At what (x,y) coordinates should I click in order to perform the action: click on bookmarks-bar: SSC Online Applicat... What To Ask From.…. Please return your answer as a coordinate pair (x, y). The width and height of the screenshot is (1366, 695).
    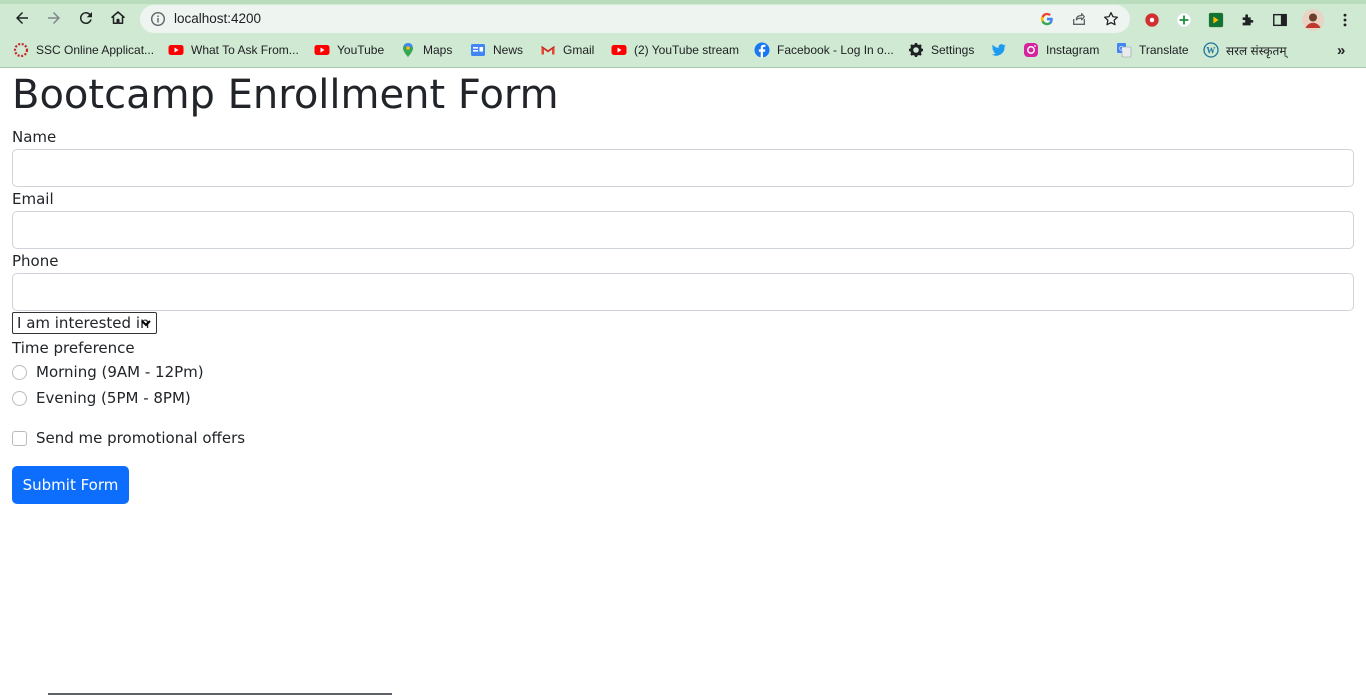
    Looking at the image, I should click on (683, 50).